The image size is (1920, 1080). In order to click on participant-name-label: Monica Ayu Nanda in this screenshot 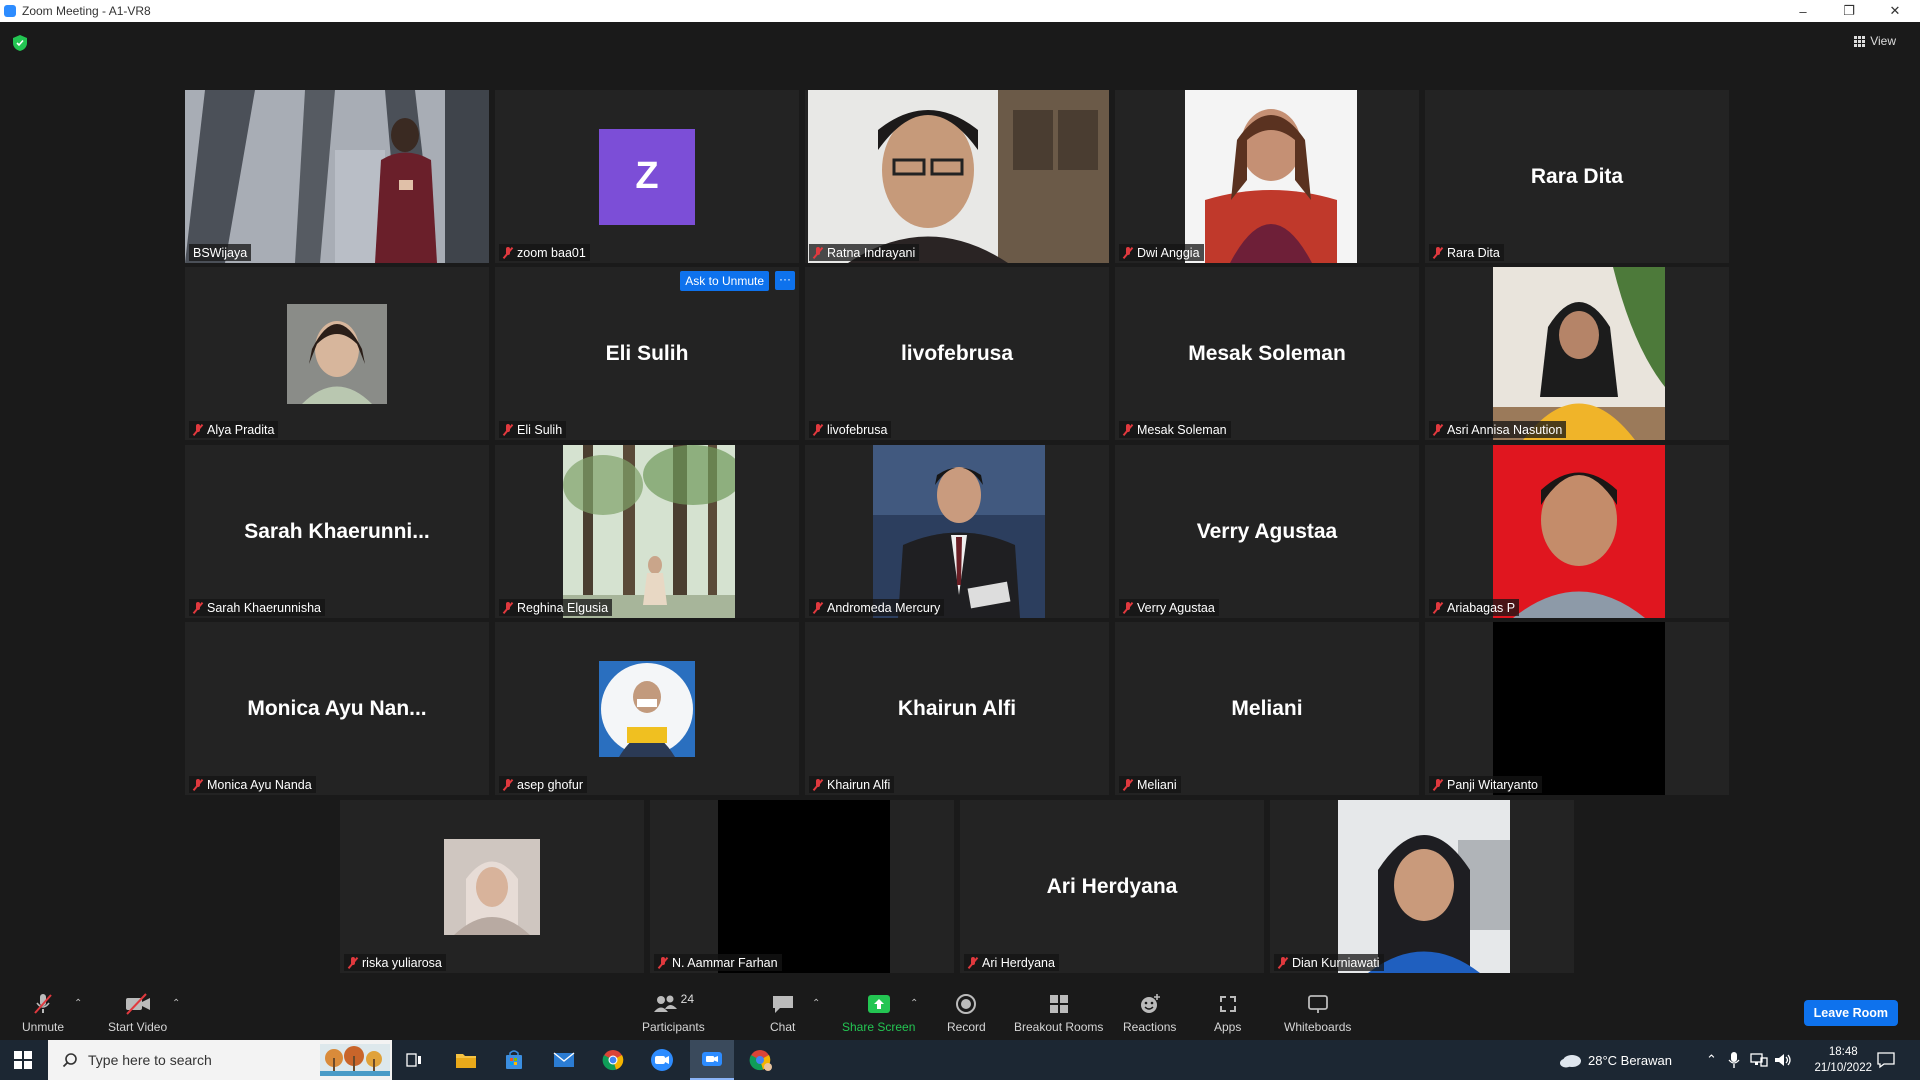, I will do `click(252, 784)`.